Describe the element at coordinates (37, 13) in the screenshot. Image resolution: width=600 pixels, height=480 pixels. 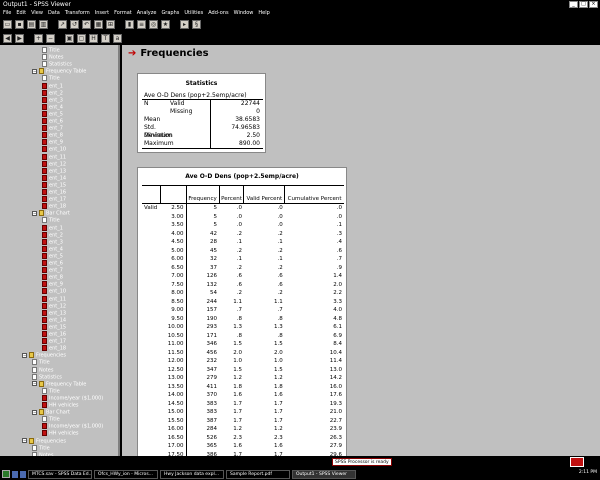
I see `menu-view: View` at that location.